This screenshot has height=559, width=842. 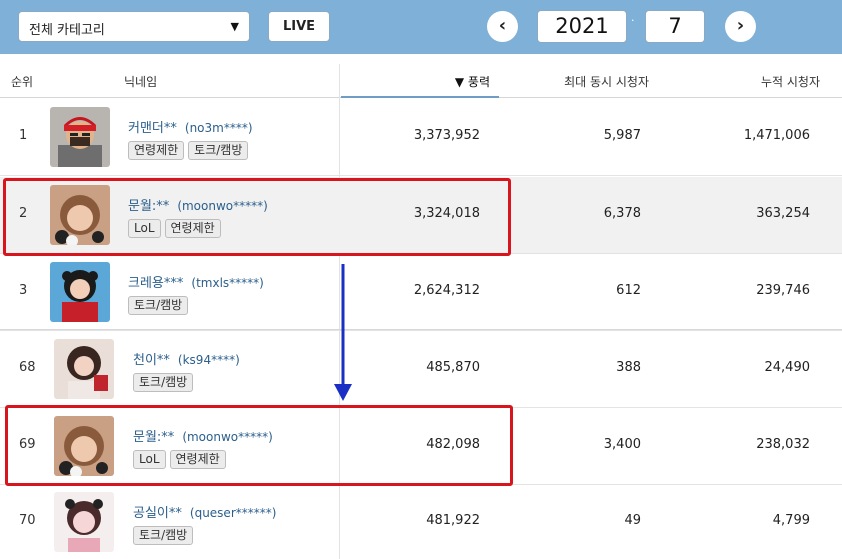 I want to click on prev-month-button: ‹, so click(x=502, y=26).